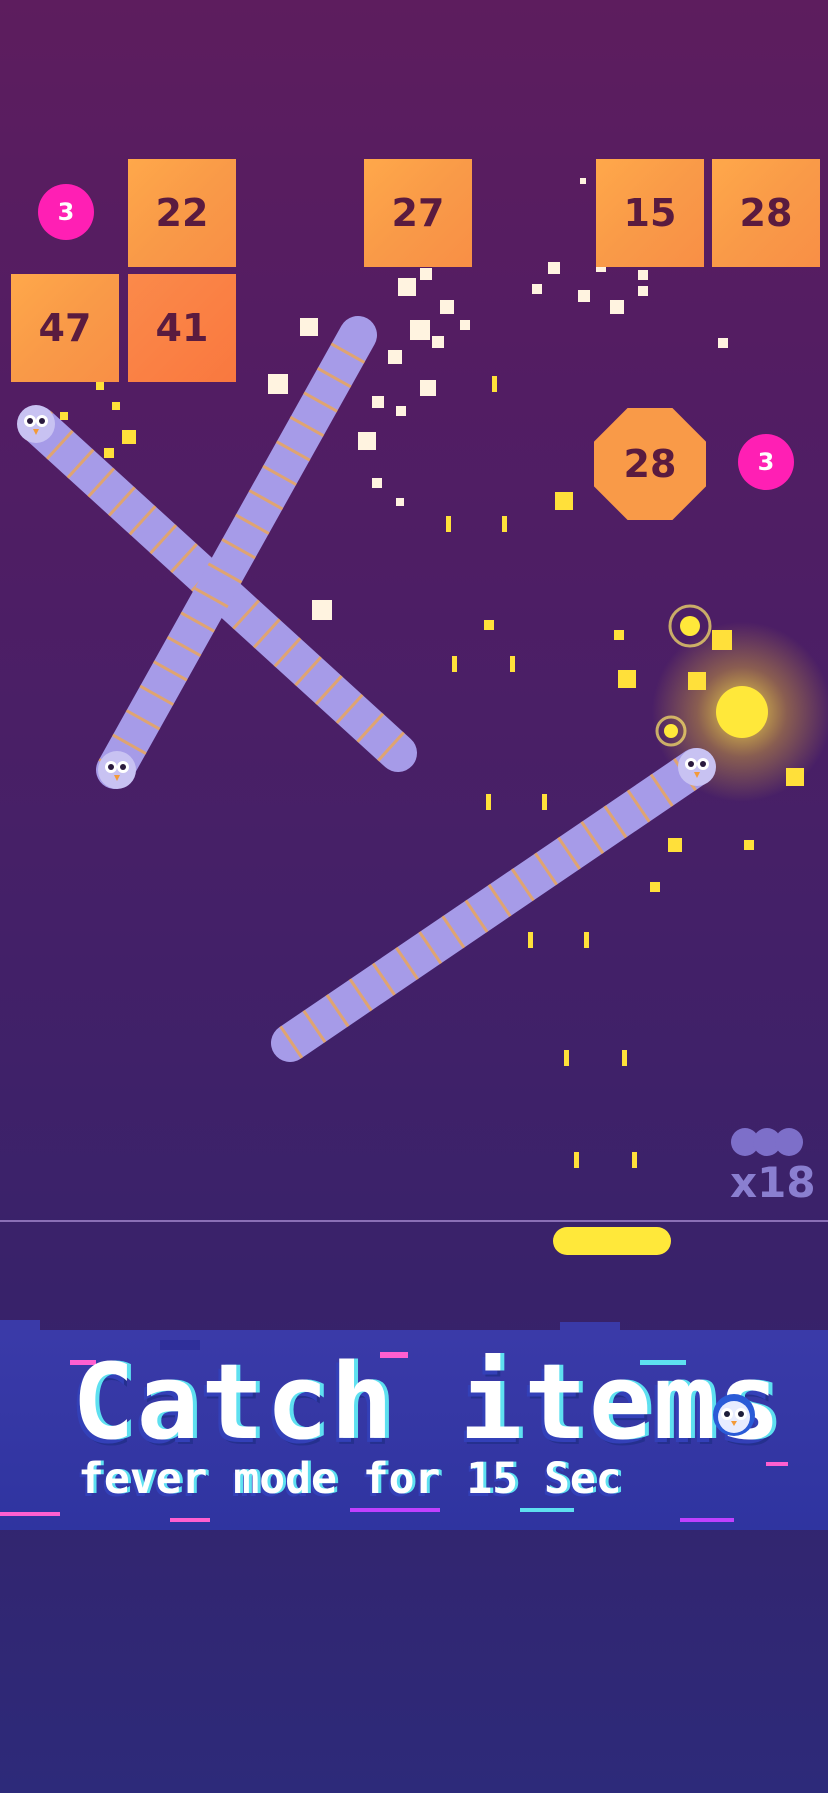 The width and height of the screenshot is (828, 1793). Describe the element at coordinates (493, 905) in the screenshot. I see `snake-body` at that location.